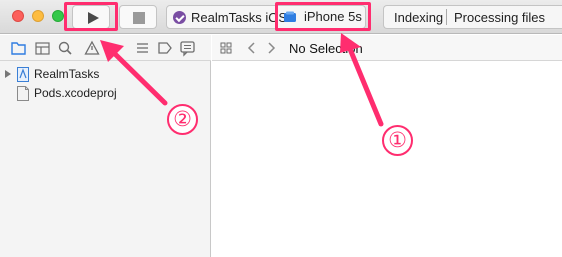  Describe the element at coordinates (182, 119) in the screenshot. I see `annotation-badge-2: ②` at that location.